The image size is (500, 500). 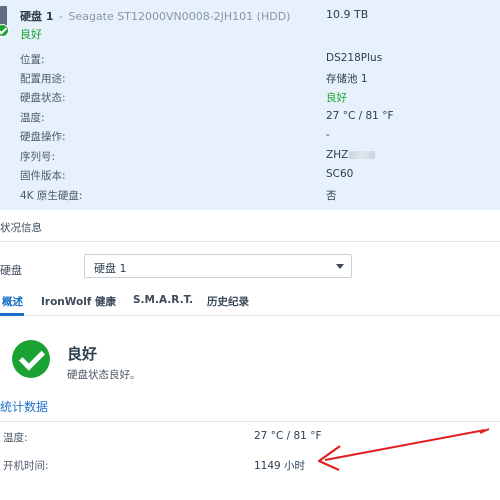 I want to click on prop-value: SC60, so click(x=340, y=174).